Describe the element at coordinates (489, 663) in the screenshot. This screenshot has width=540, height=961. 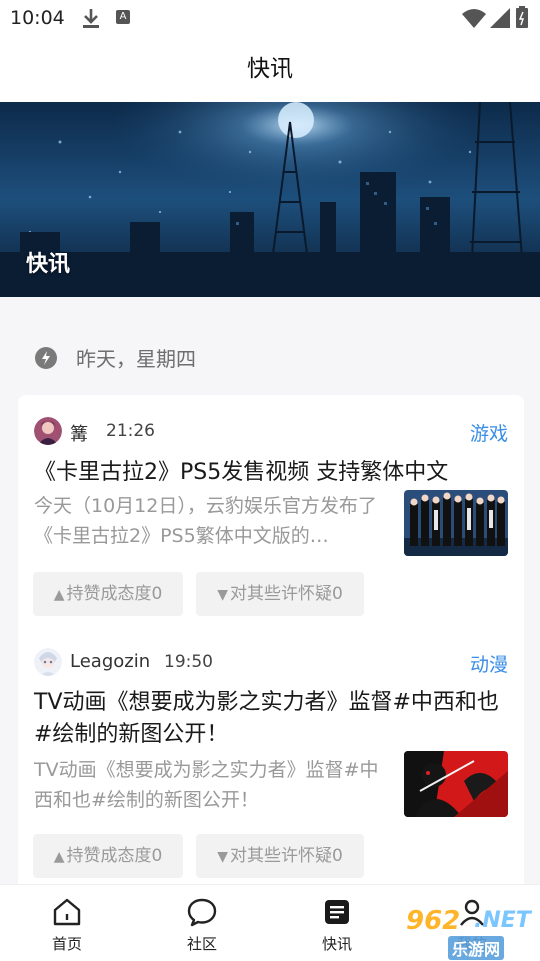
I see `category-tag: 动漫` at that location.